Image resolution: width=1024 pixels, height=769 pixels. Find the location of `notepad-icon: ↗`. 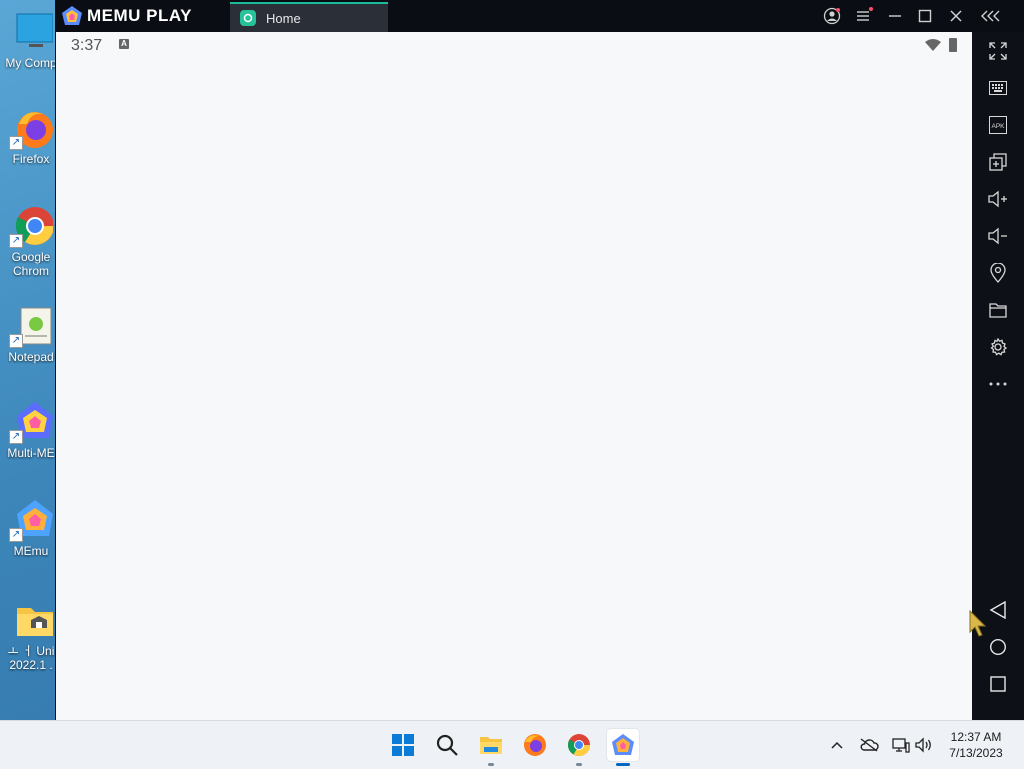

notepad-icon: ↗ is located at coordinates (31, 326).